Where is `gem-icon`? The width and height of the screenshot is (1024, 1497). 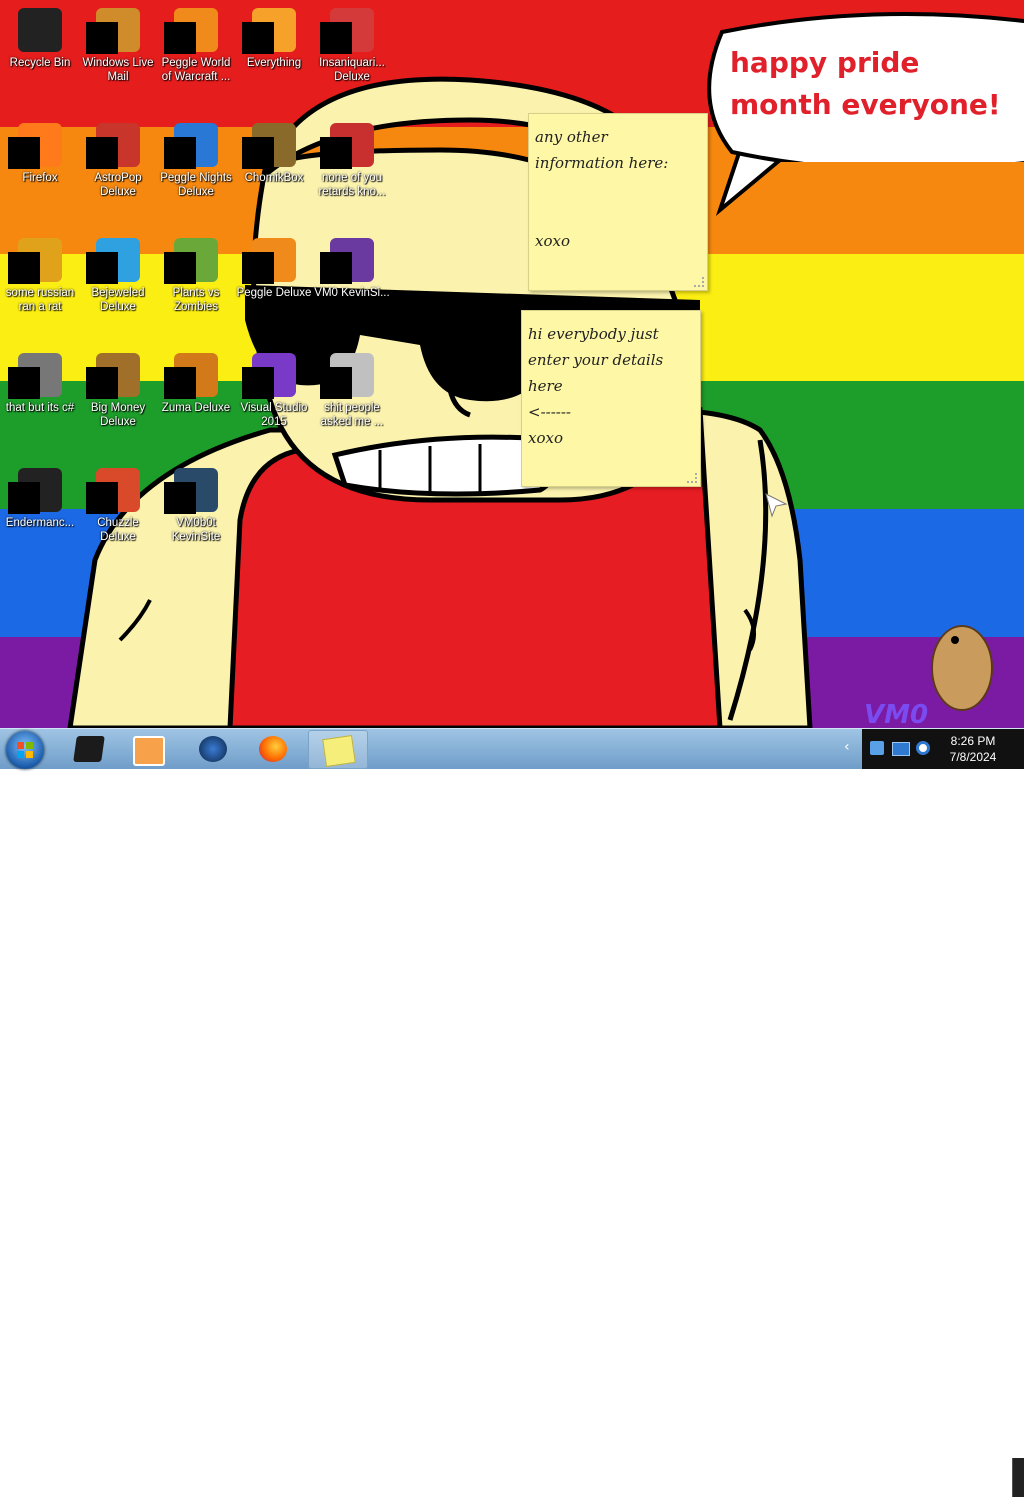 gem-icon is located at coordinates (113, 261).